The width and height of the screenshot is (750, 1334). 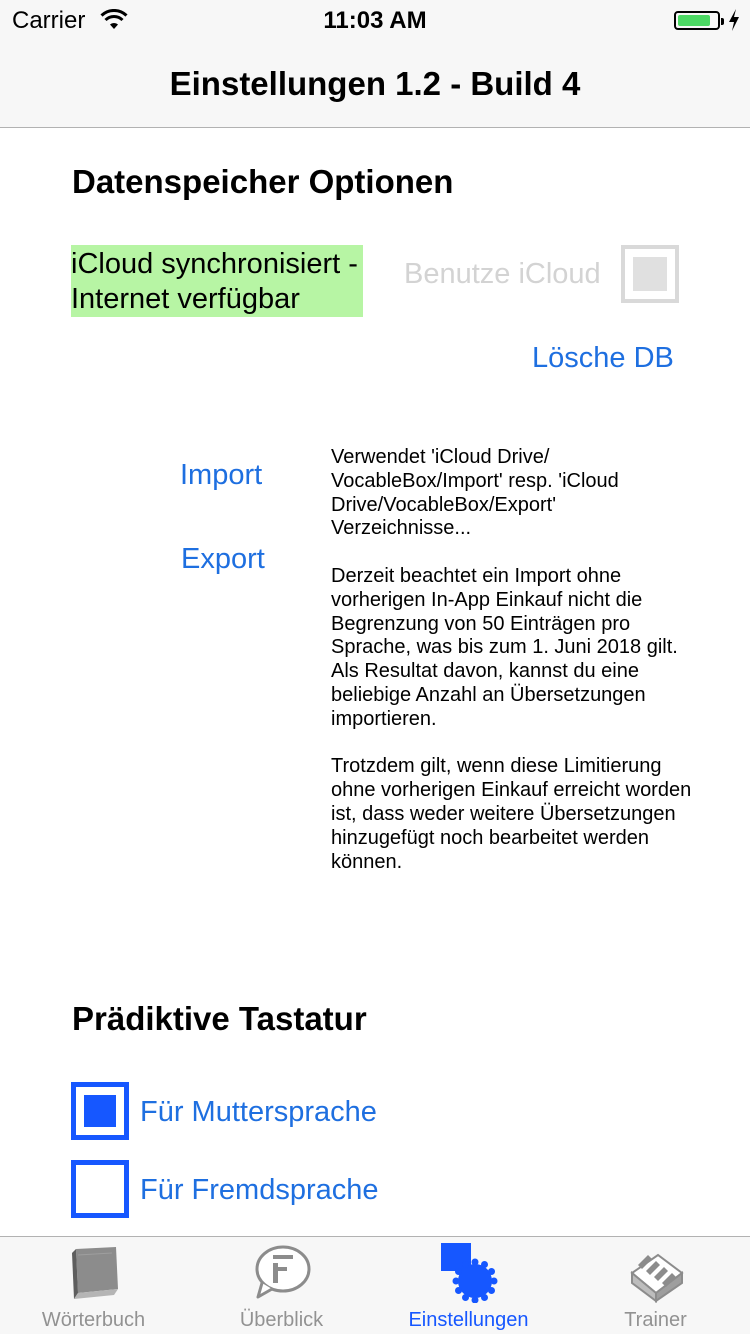 I want to click on native-language-checkbox, so click(x=100, y=1111).